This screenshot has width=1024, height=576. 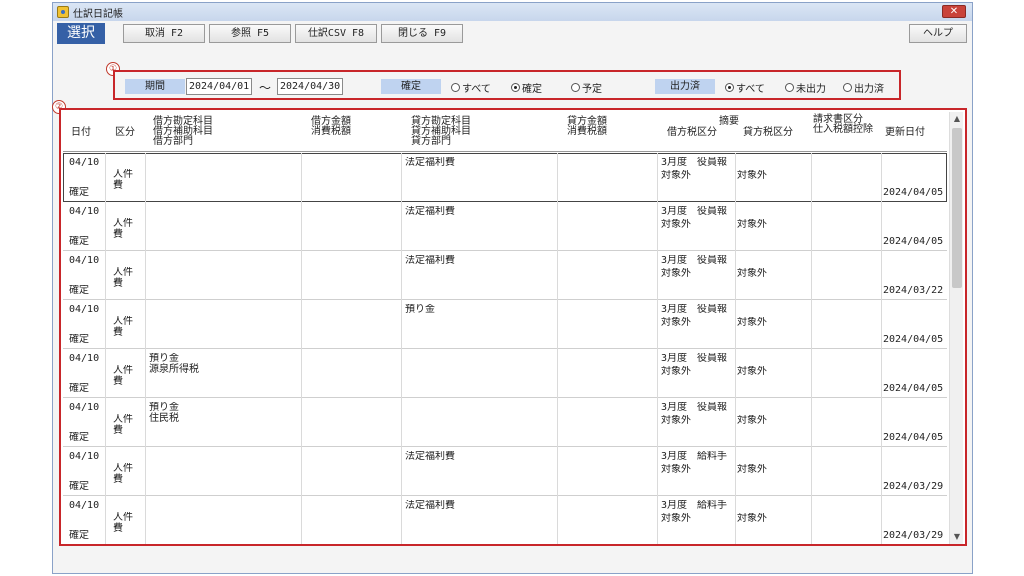 I want to click on table-row: 04/10 確定 人件 費 法定福利費 3月度 役員報 対象外 対象外 2024/03/22, so click(x=505, y=275).